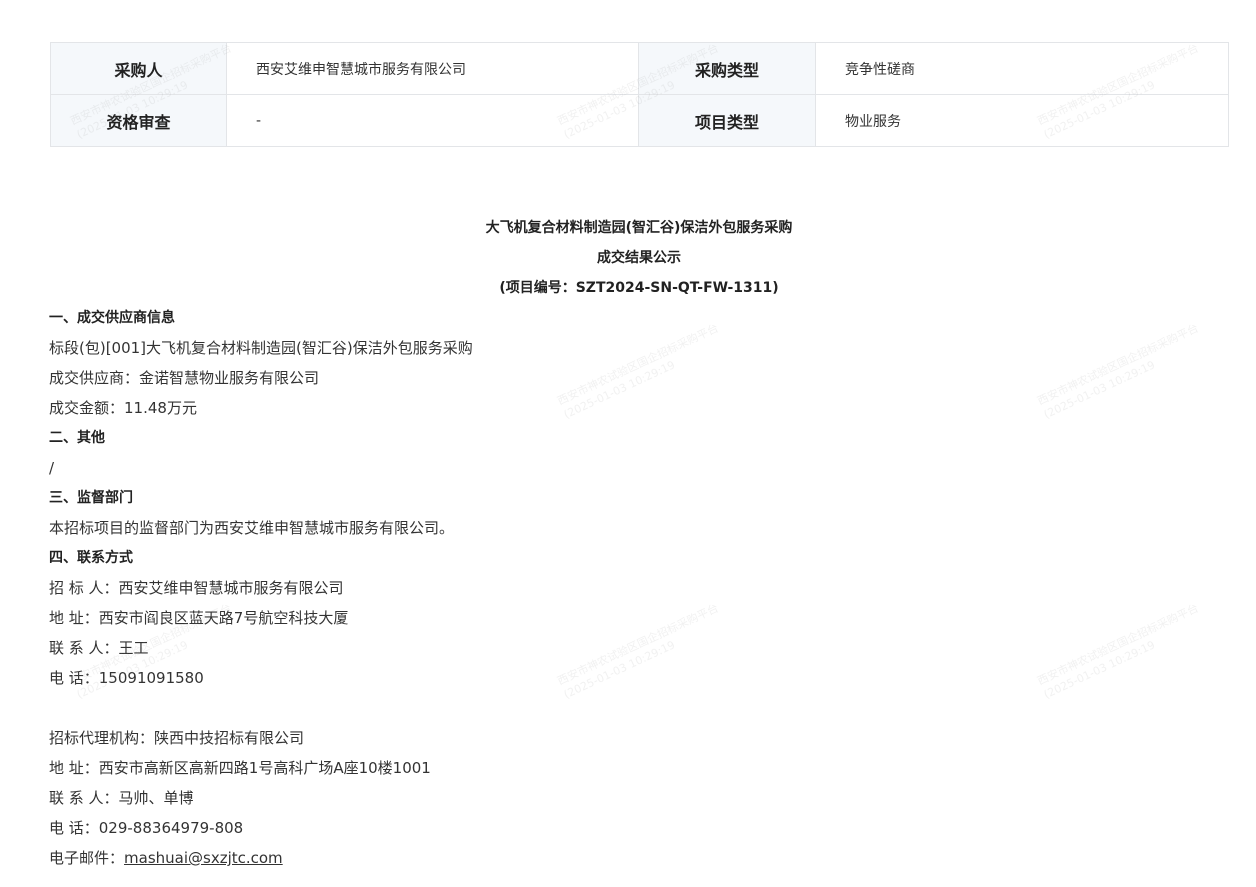 Image resolution: width=1256 pixels, height=887 pixels. I want to click on project-number: (项目编号：SZT2024-SN-QT-FW-1311), so click(639, 288).